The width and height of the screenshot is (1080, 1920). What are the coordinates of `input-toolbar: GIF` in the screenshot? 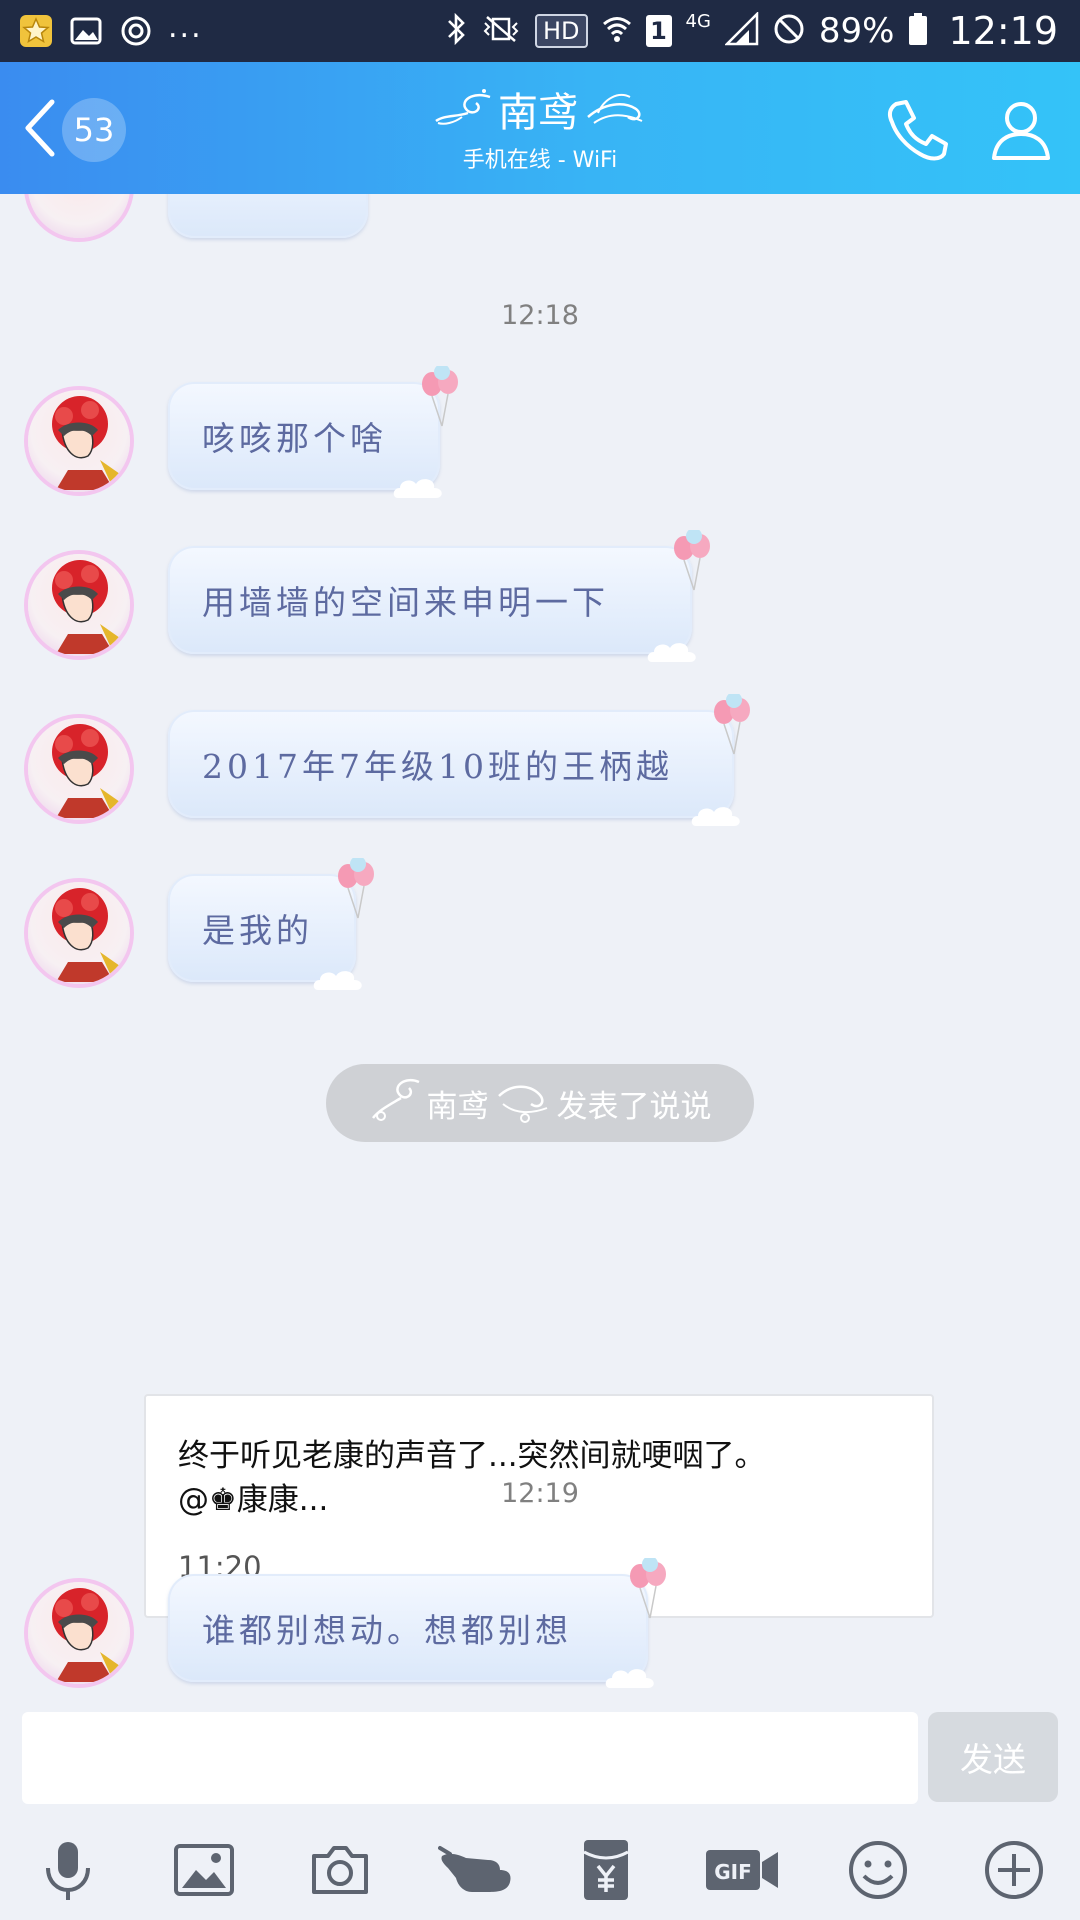 It's located at (540, 1865).